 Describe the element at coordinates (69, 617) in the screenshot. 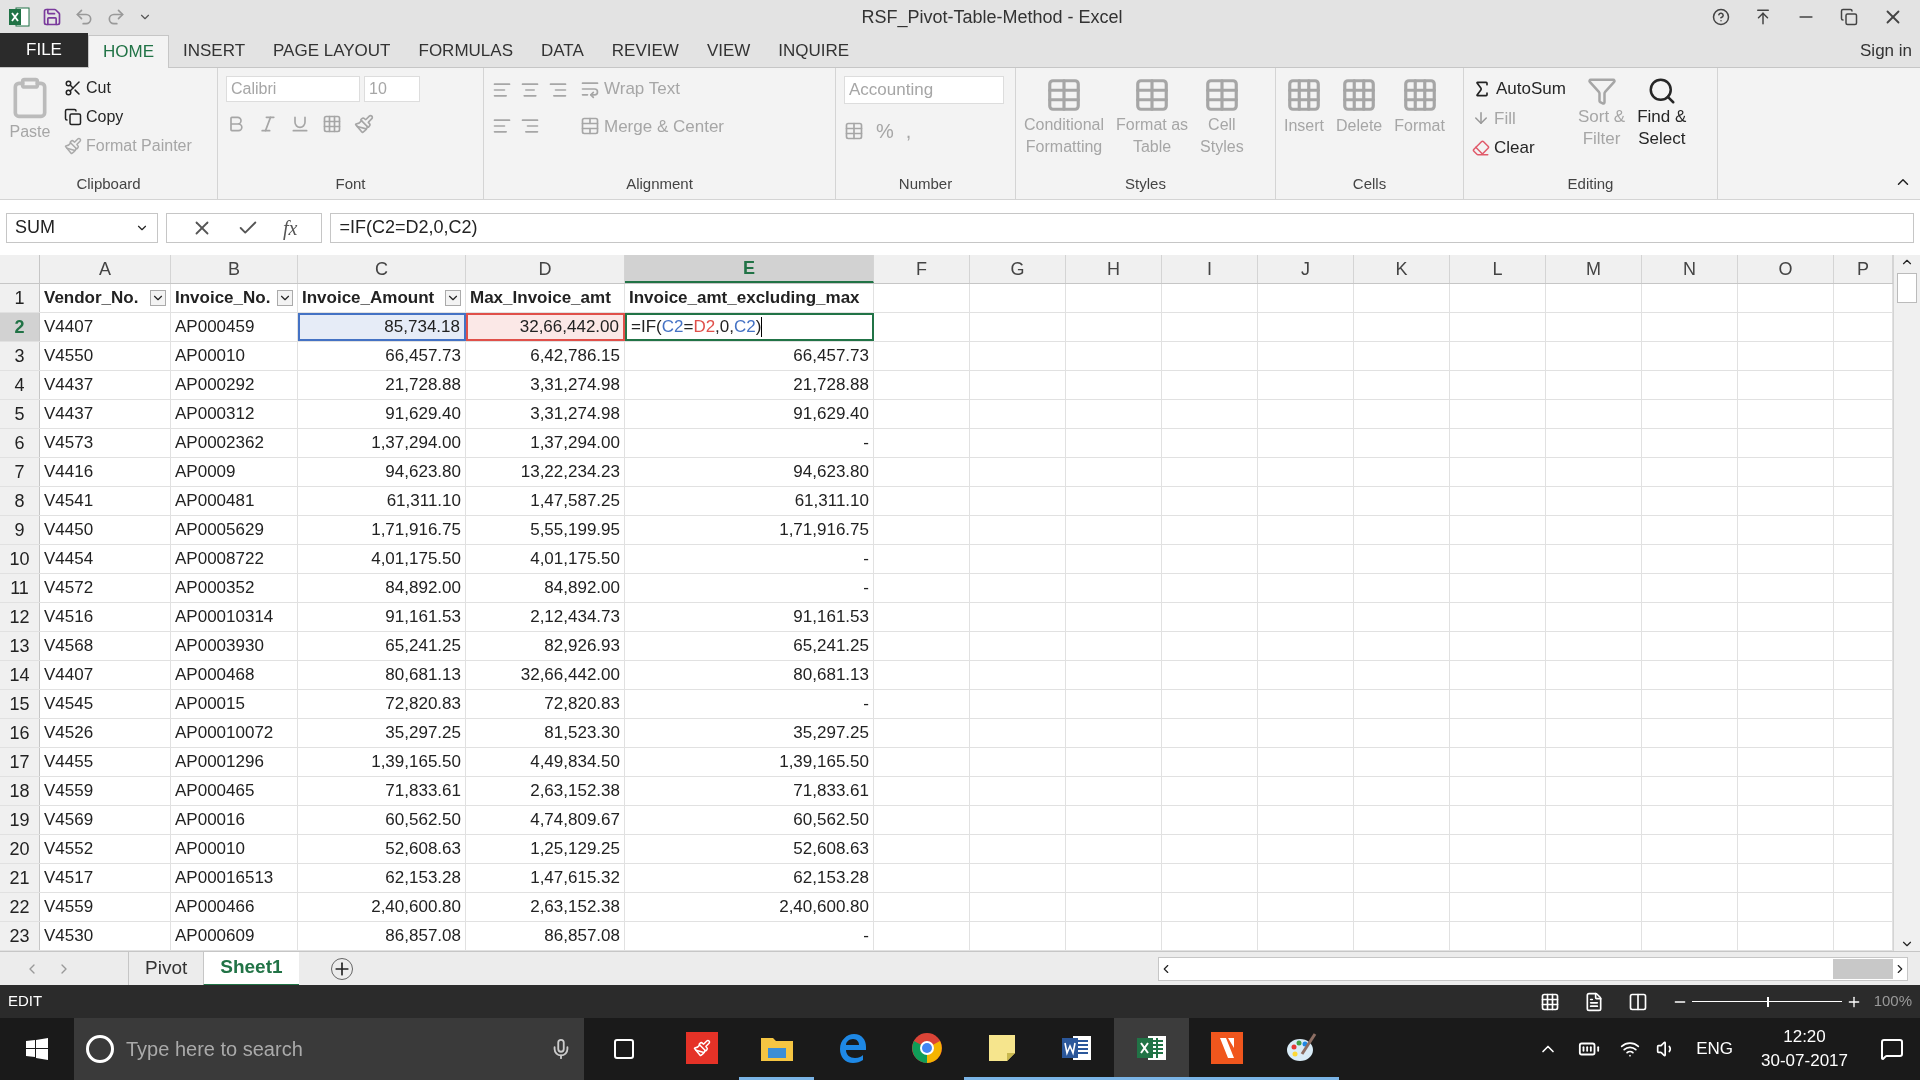

I see `table-cell-text: V4516` at that location.